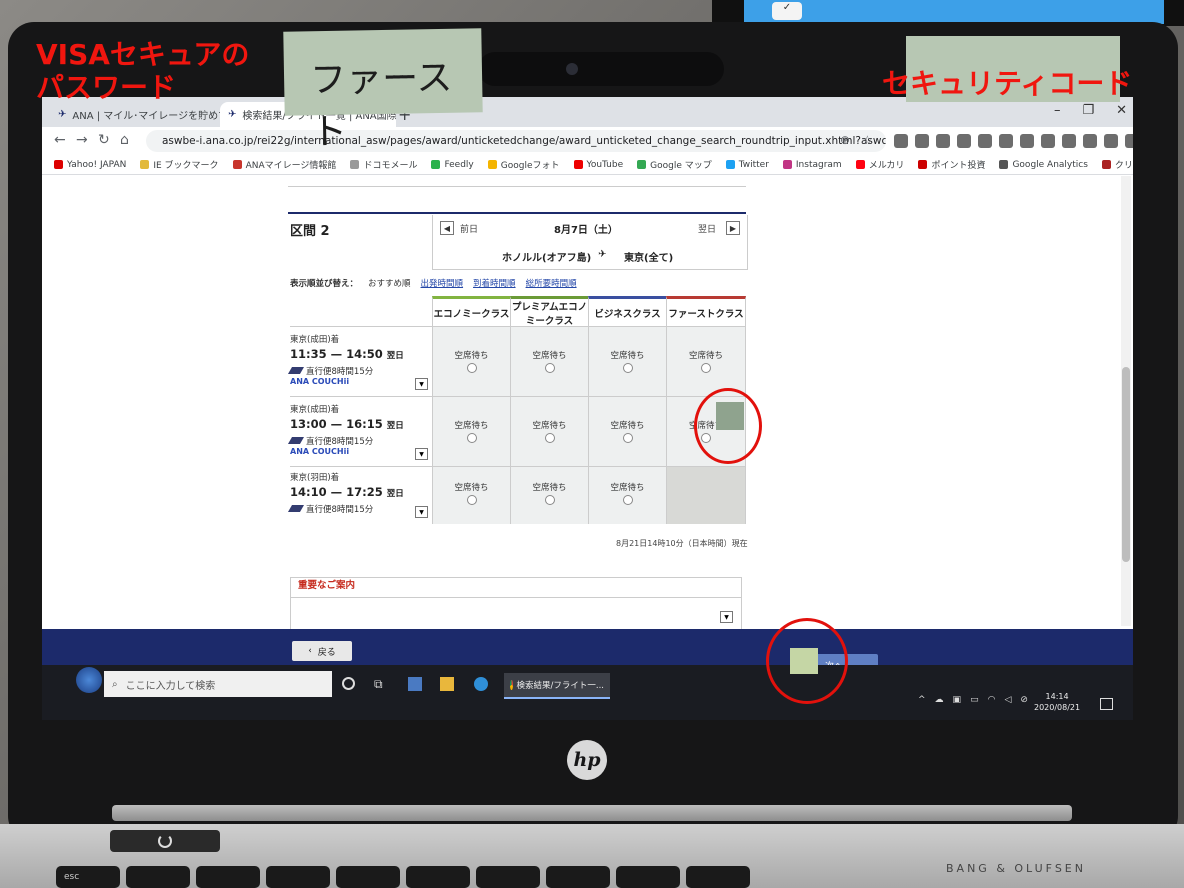  I want to click on chevron-up-icon: ^, so click(922, 700).